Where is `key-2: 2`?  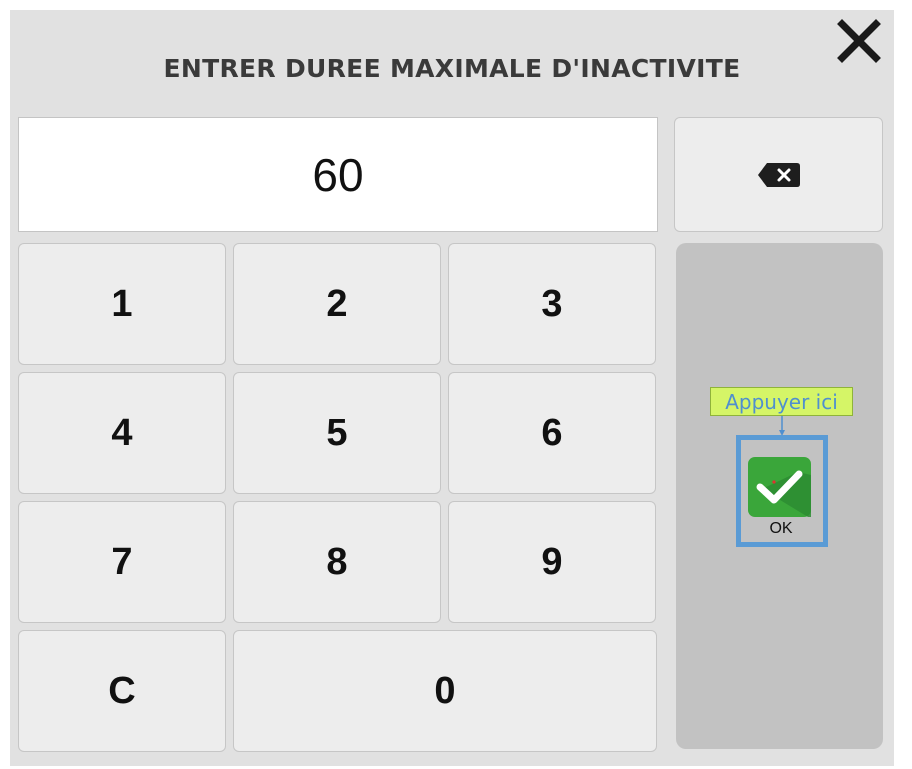 key-2: 2 is located at coordinates (337, 304).